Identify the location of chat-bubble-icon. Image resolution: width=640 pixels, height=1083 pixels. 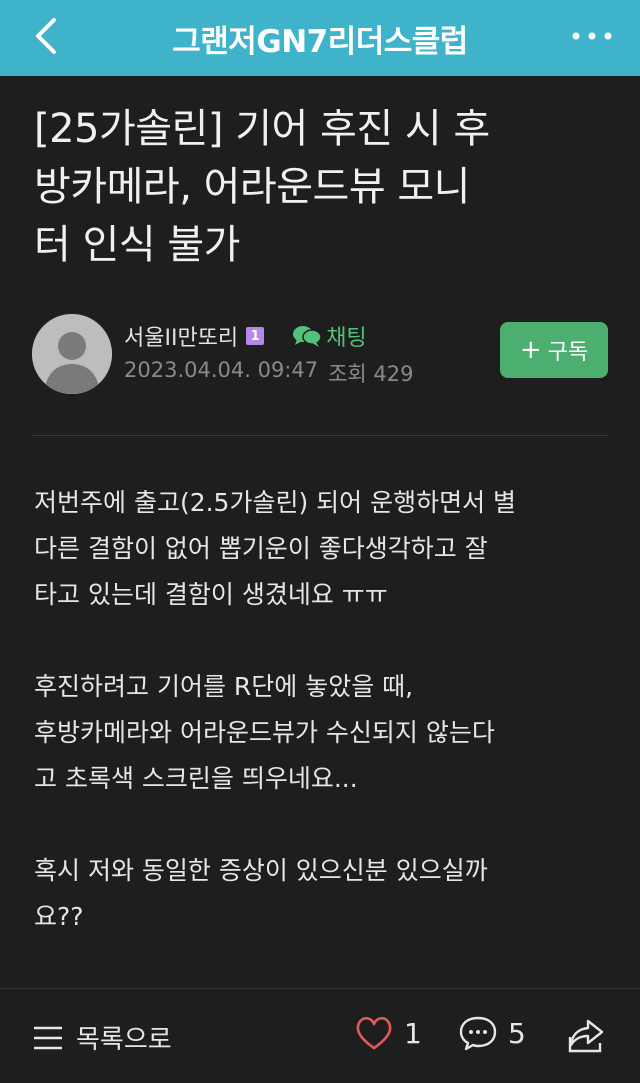
(307, 336).